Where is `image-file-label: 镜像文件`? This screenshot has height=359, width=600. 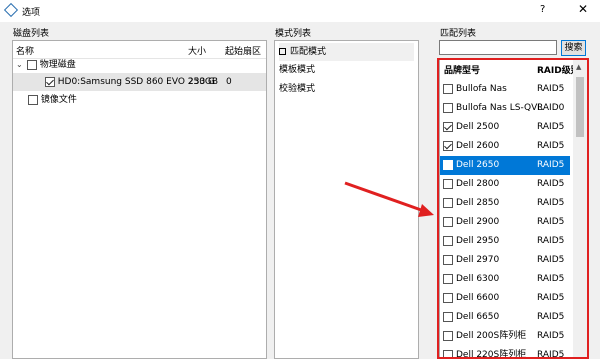 image-file-label: 镜像文件 is located at coordinates (58, 100).